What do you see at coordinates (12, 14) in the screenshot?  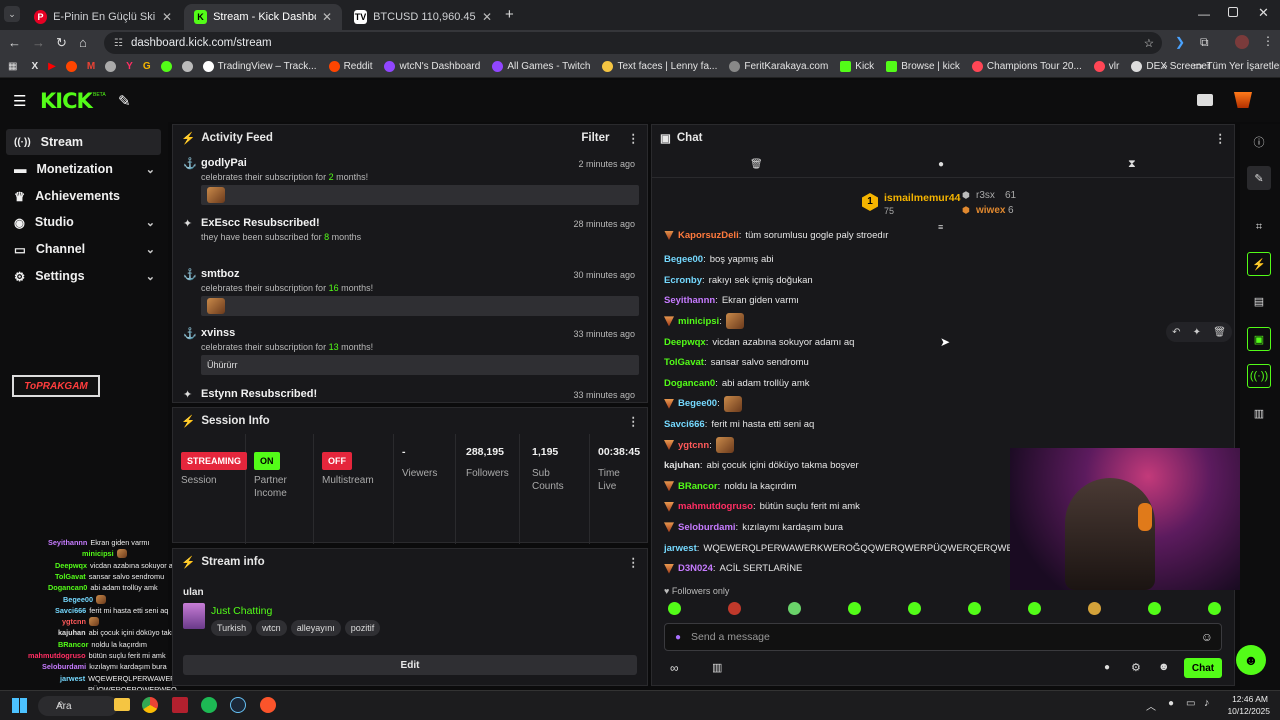 I see `tab-list-button: ⌄` at bounding box center [12, 14].